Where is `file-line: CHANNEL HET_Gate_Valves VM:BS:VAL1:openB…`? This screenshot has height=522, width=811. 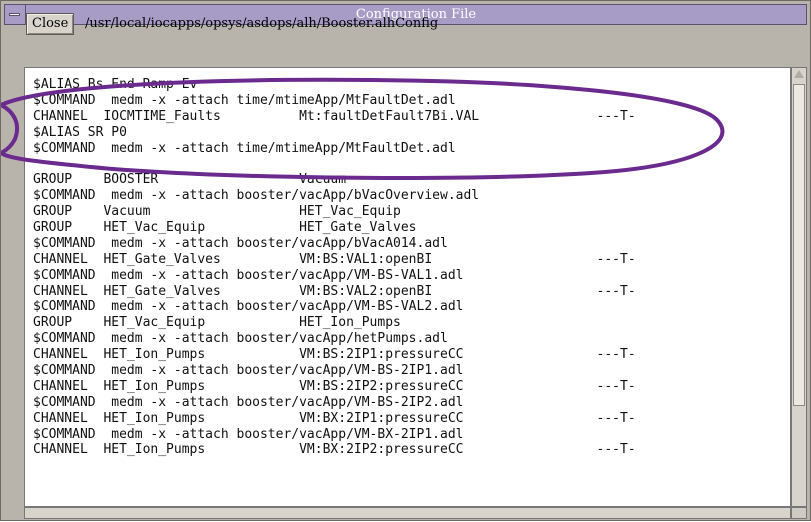
file-line: CHANNEL HET_Gate_Valves VM:BS:VAL1:openB… is located at coordinates (334, 259).